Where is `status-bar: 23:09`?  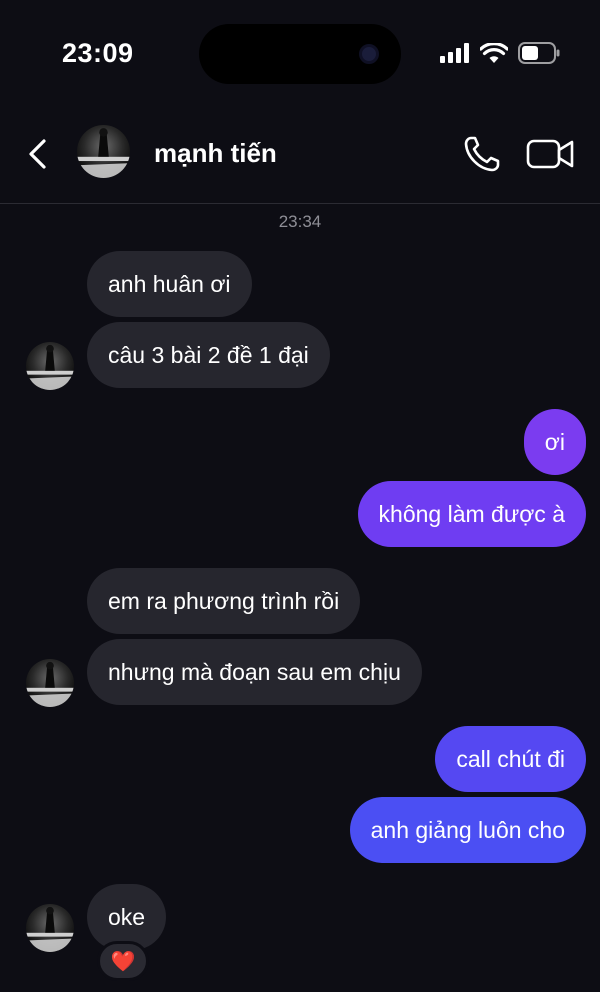
status-bar: 23:09 is located at coordinates (300, 55).